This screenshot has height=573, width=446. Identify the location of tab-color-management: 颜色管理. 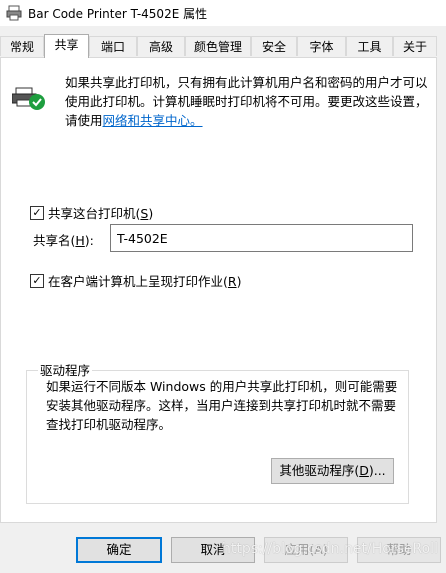
(218, 46).